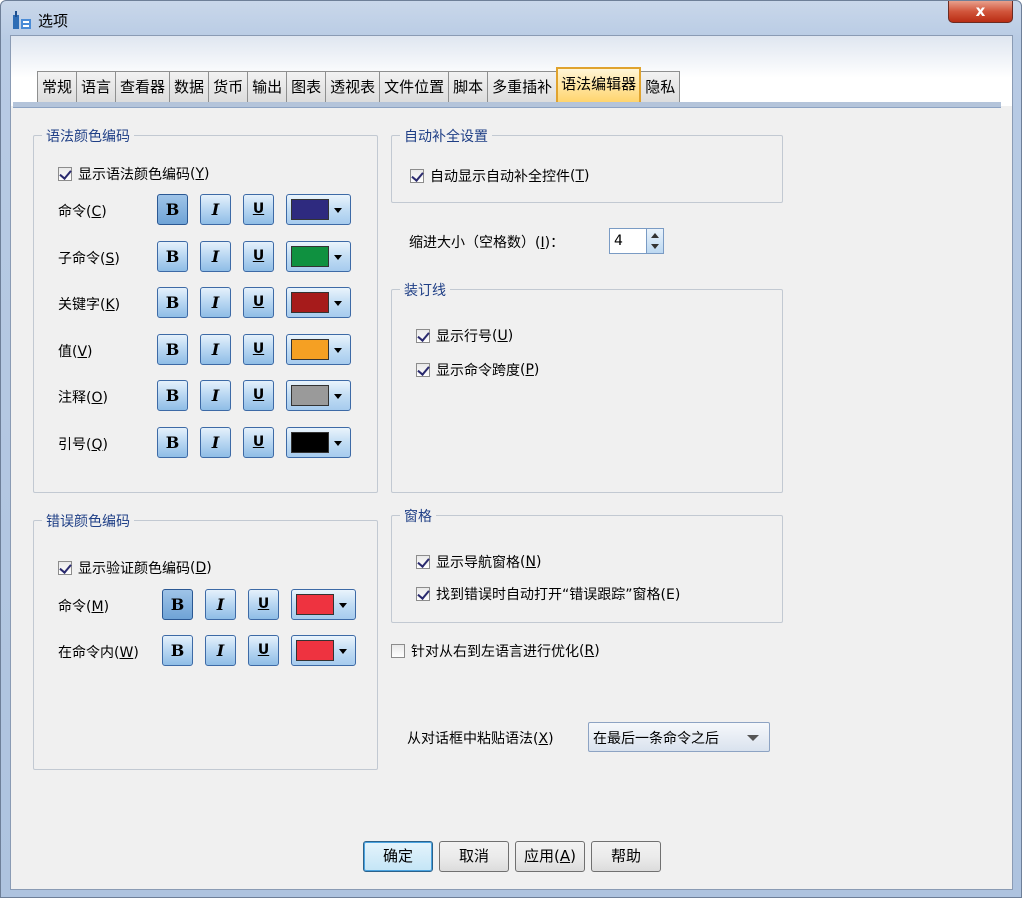 The image size is (1022, 898). I want to click on access-key: X, so click(543, 739).